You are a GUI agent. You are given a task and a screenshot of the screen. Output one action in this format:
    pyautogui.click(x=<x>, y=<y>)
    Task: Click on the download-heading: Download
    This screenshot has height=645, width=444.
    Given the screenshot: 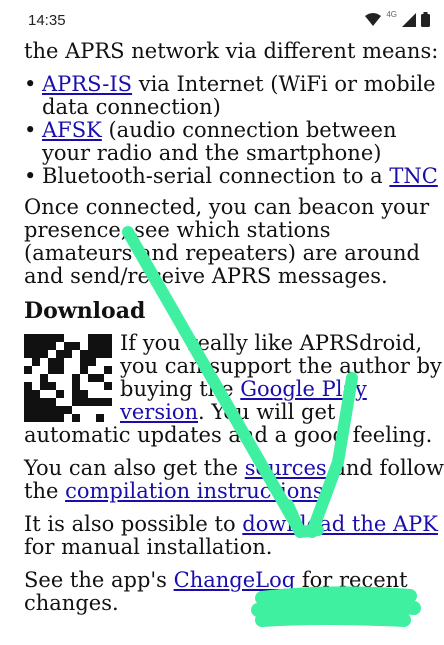 What is the action you would take?
    pyautogui.click(x=85, y=311)
    